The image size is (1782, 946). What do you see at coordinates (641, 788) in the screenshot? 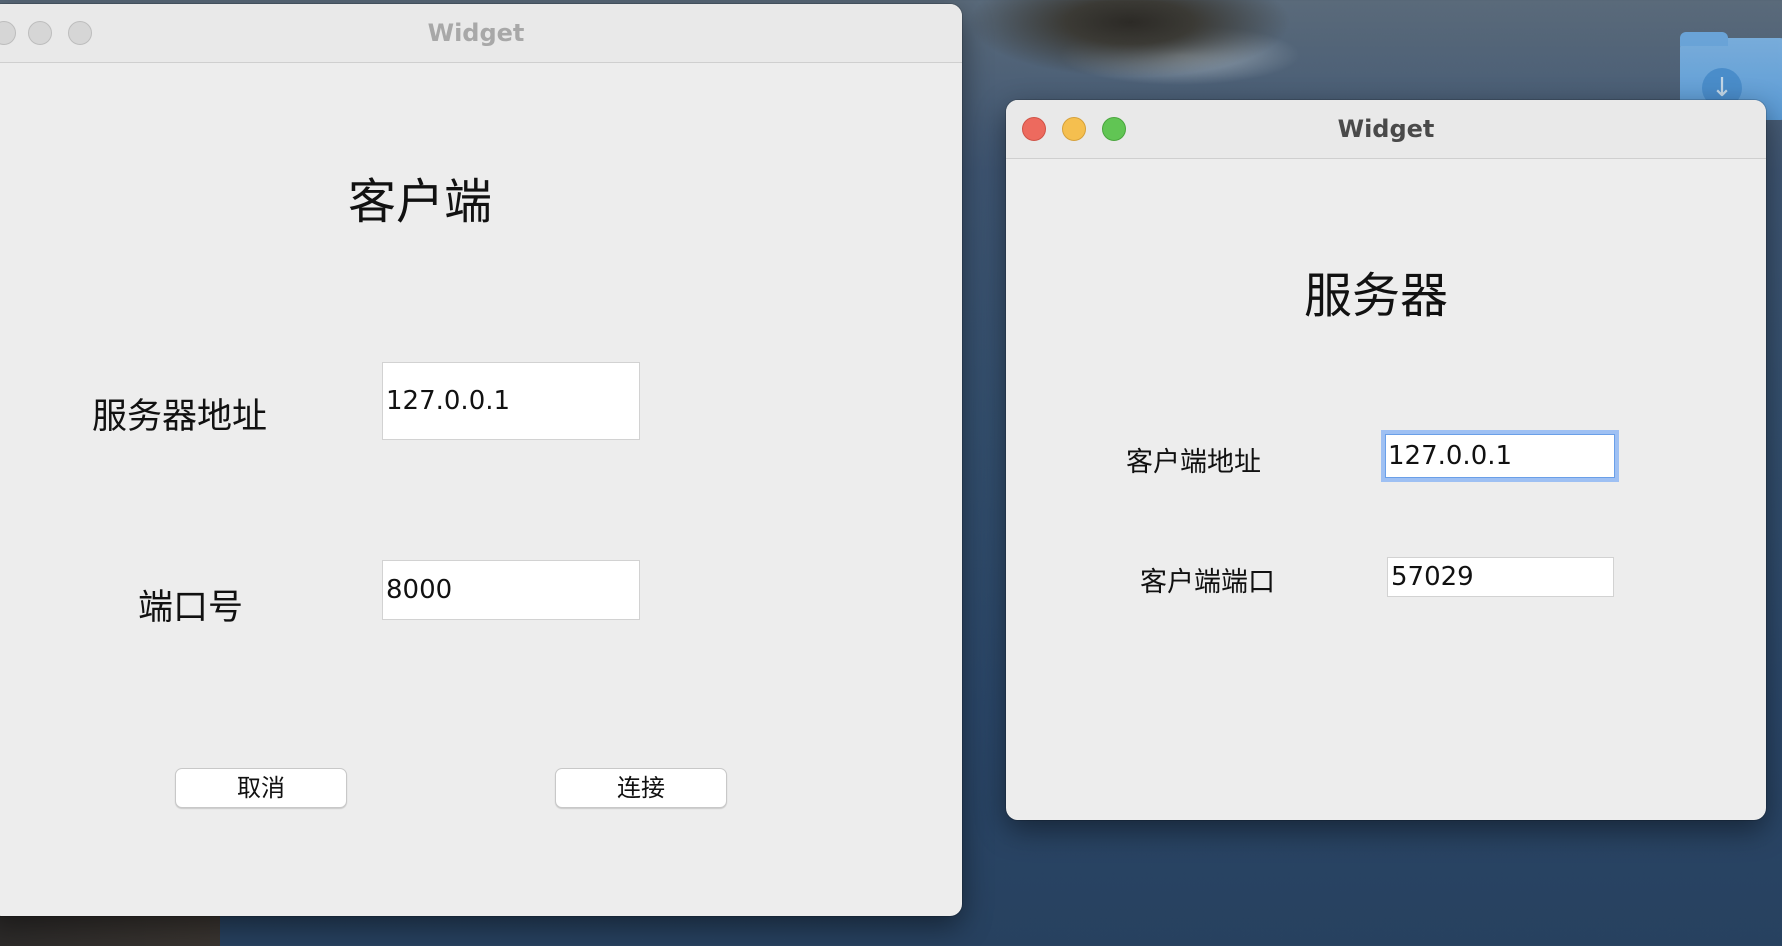
I see `connect-button: 连接` at bounding box center [641, 788].